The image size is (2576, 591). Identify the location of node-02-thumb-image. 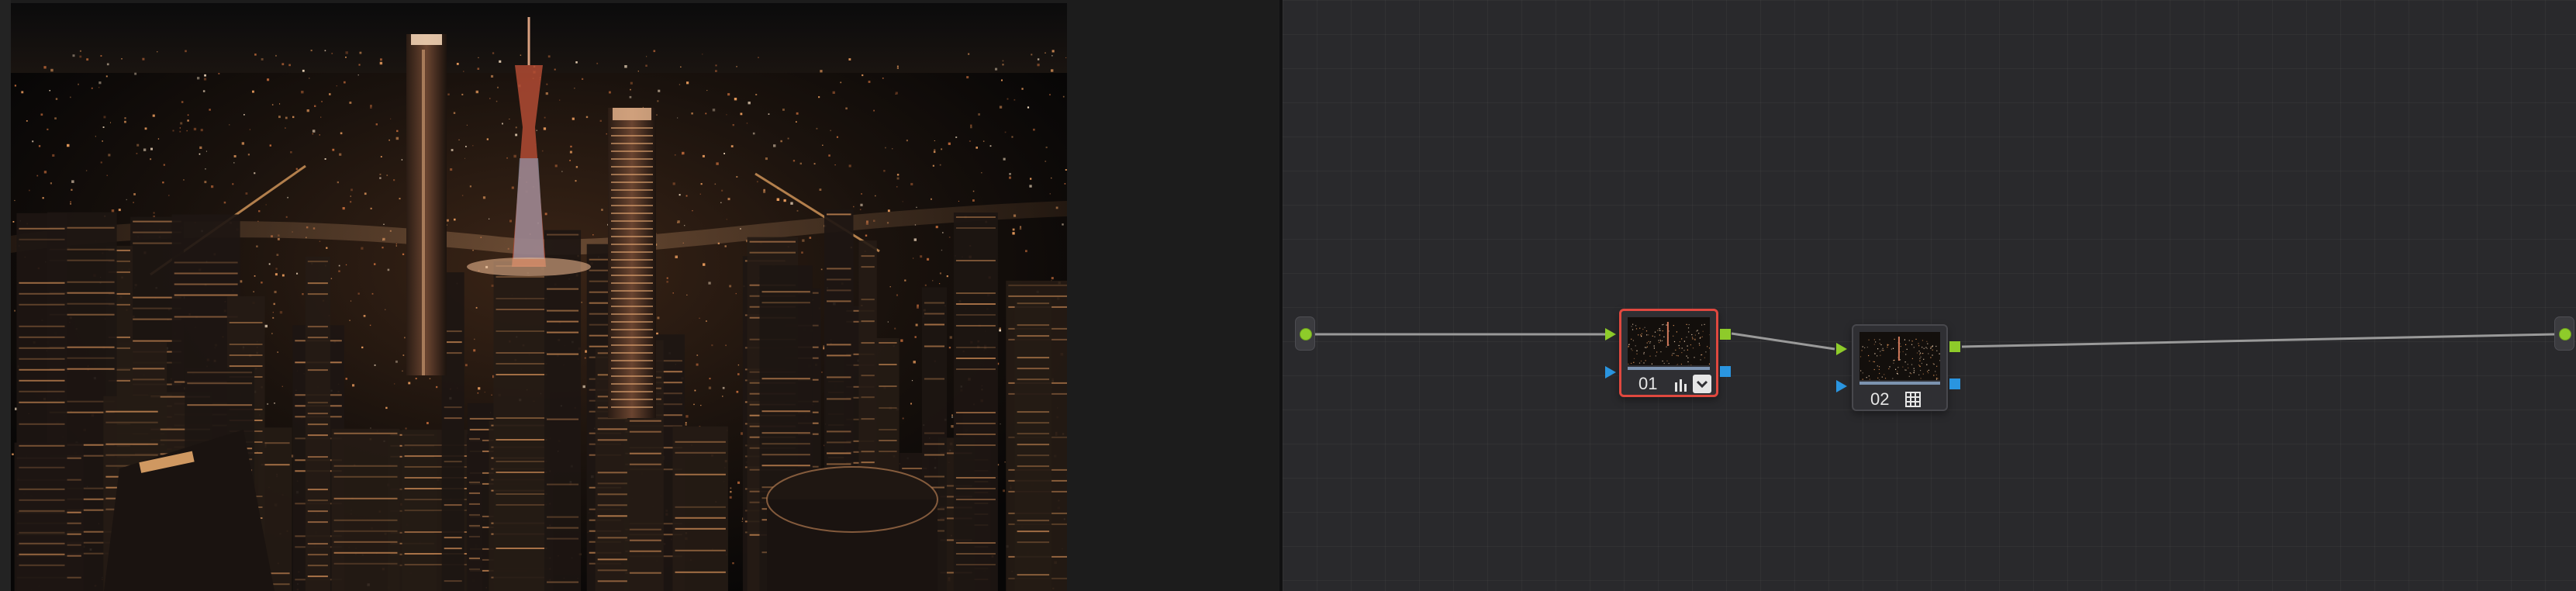
(1900, 356).